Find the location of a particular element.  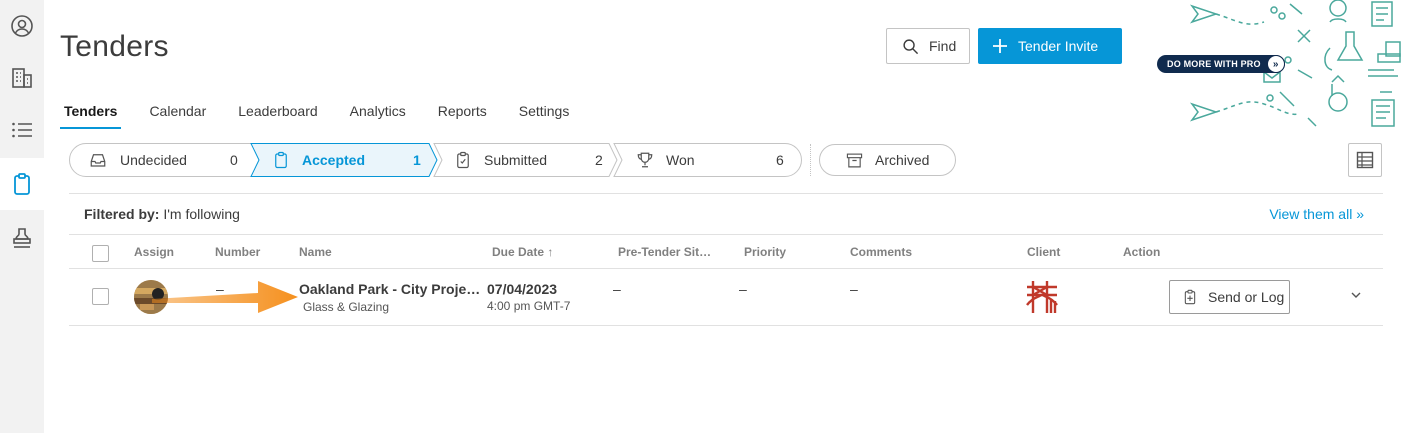

column-header-name: Name is located at coordinates (315, 252).